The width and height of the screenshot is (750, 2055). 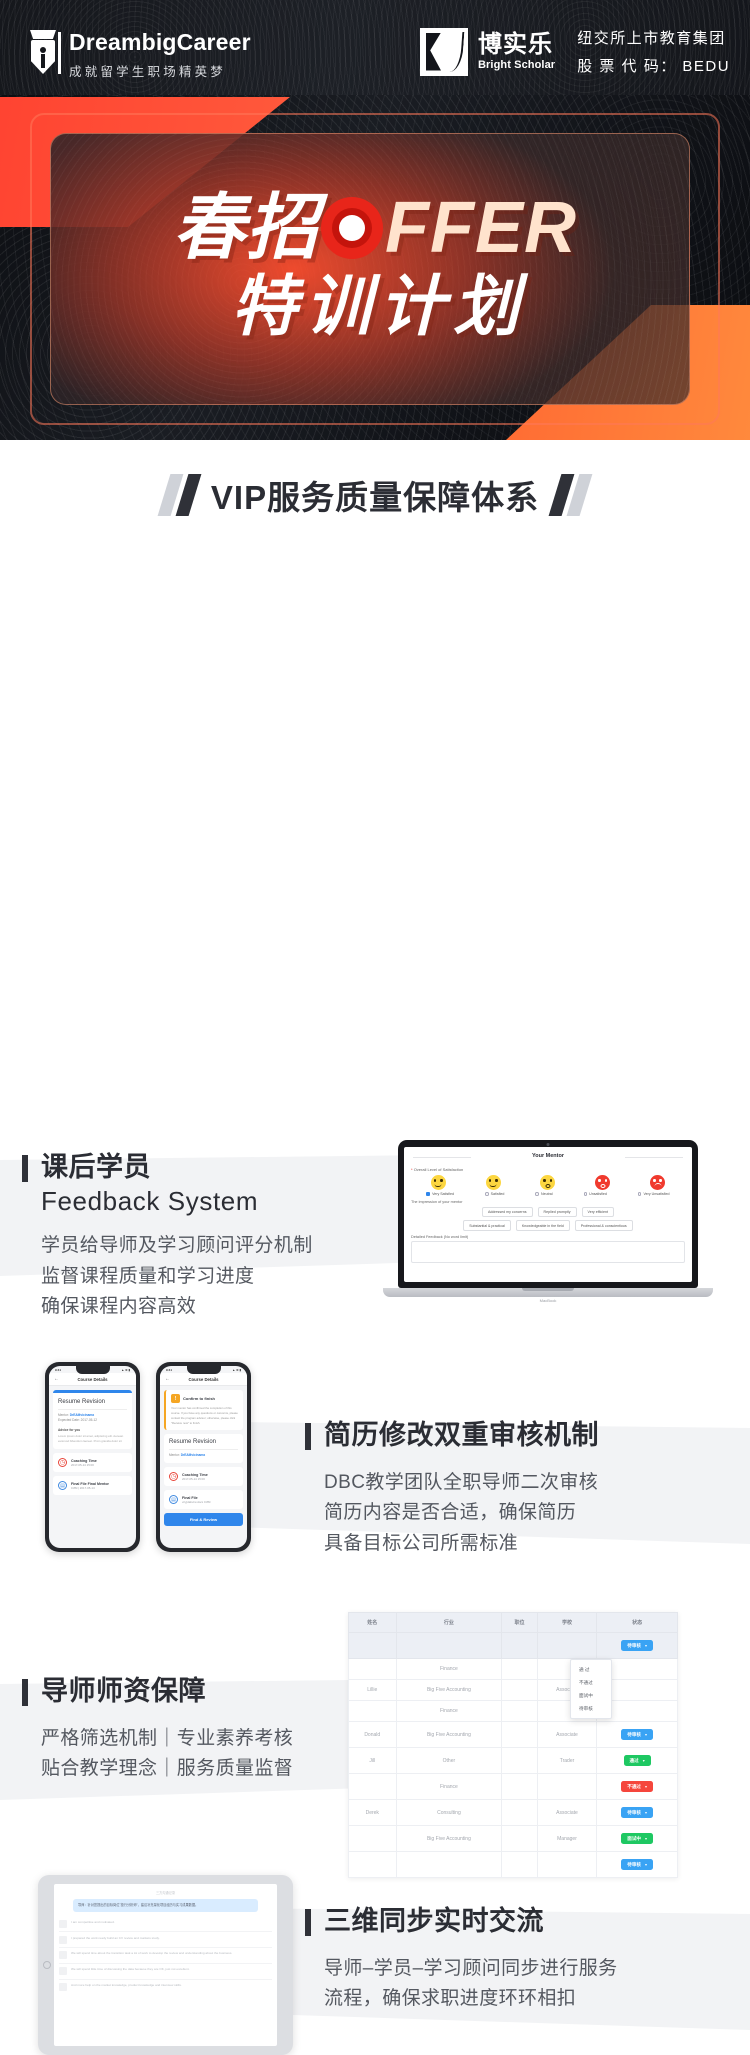 What do you see at coordinates (25, 1168) in the screenshot?
I see `feature-1-accent-bar` at bounding box center [25, 1168].